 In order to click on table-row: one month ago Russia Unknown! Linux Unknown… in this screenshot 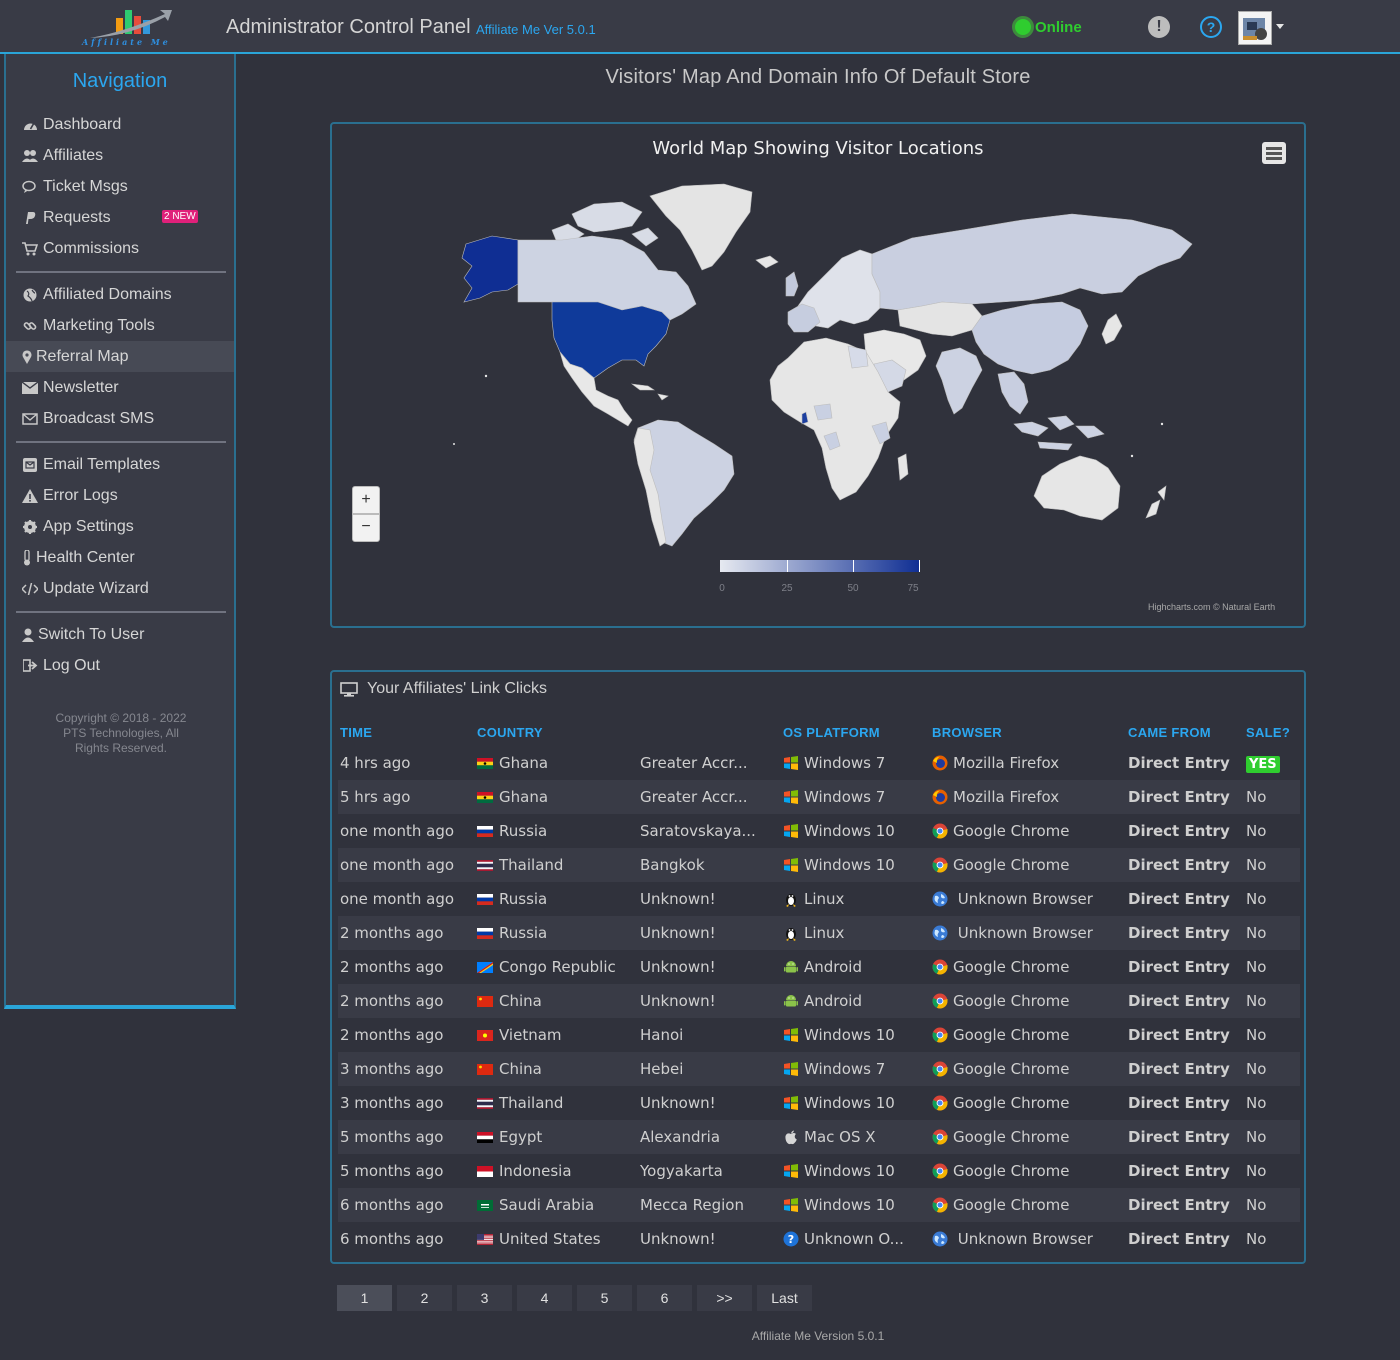, I will do `click(819, 899)`.